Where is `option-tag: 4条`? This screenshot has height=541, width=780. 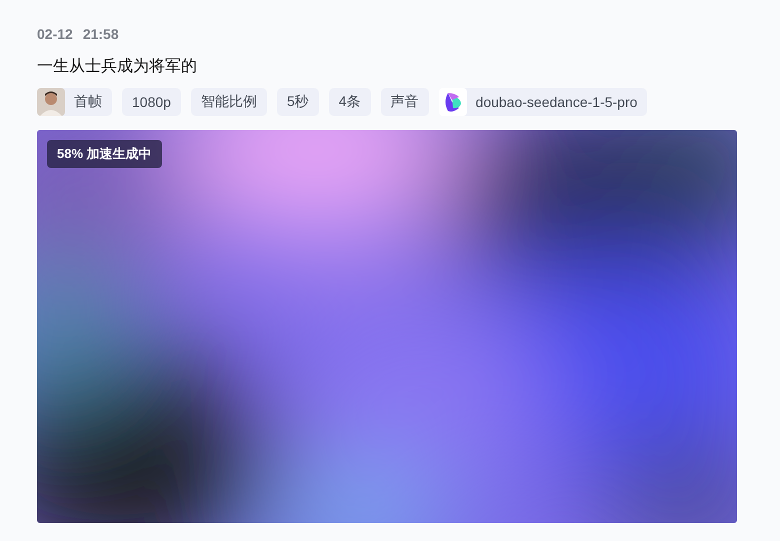
option-tag: 4条 is located at coordinates (349, 102).